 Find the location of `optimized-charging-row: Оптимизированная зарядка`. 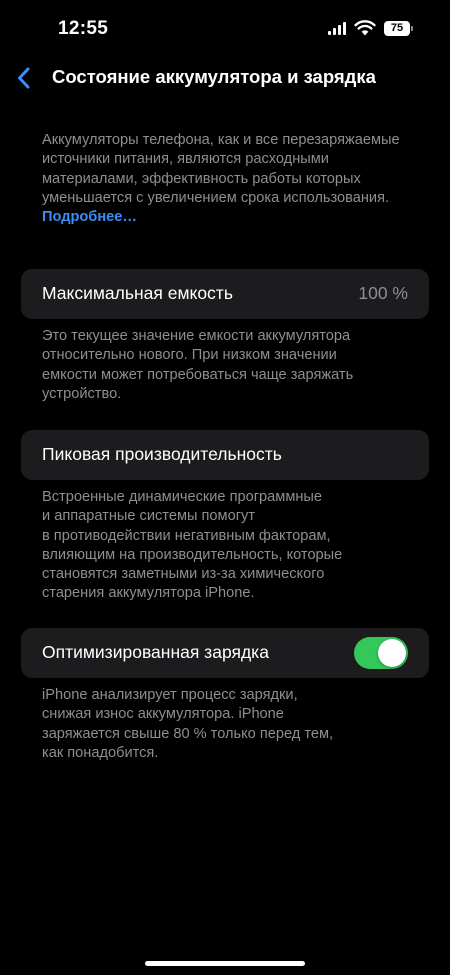

optimized-charging-row: Оптимизированная зарядка is located at coordinates (225, 653).